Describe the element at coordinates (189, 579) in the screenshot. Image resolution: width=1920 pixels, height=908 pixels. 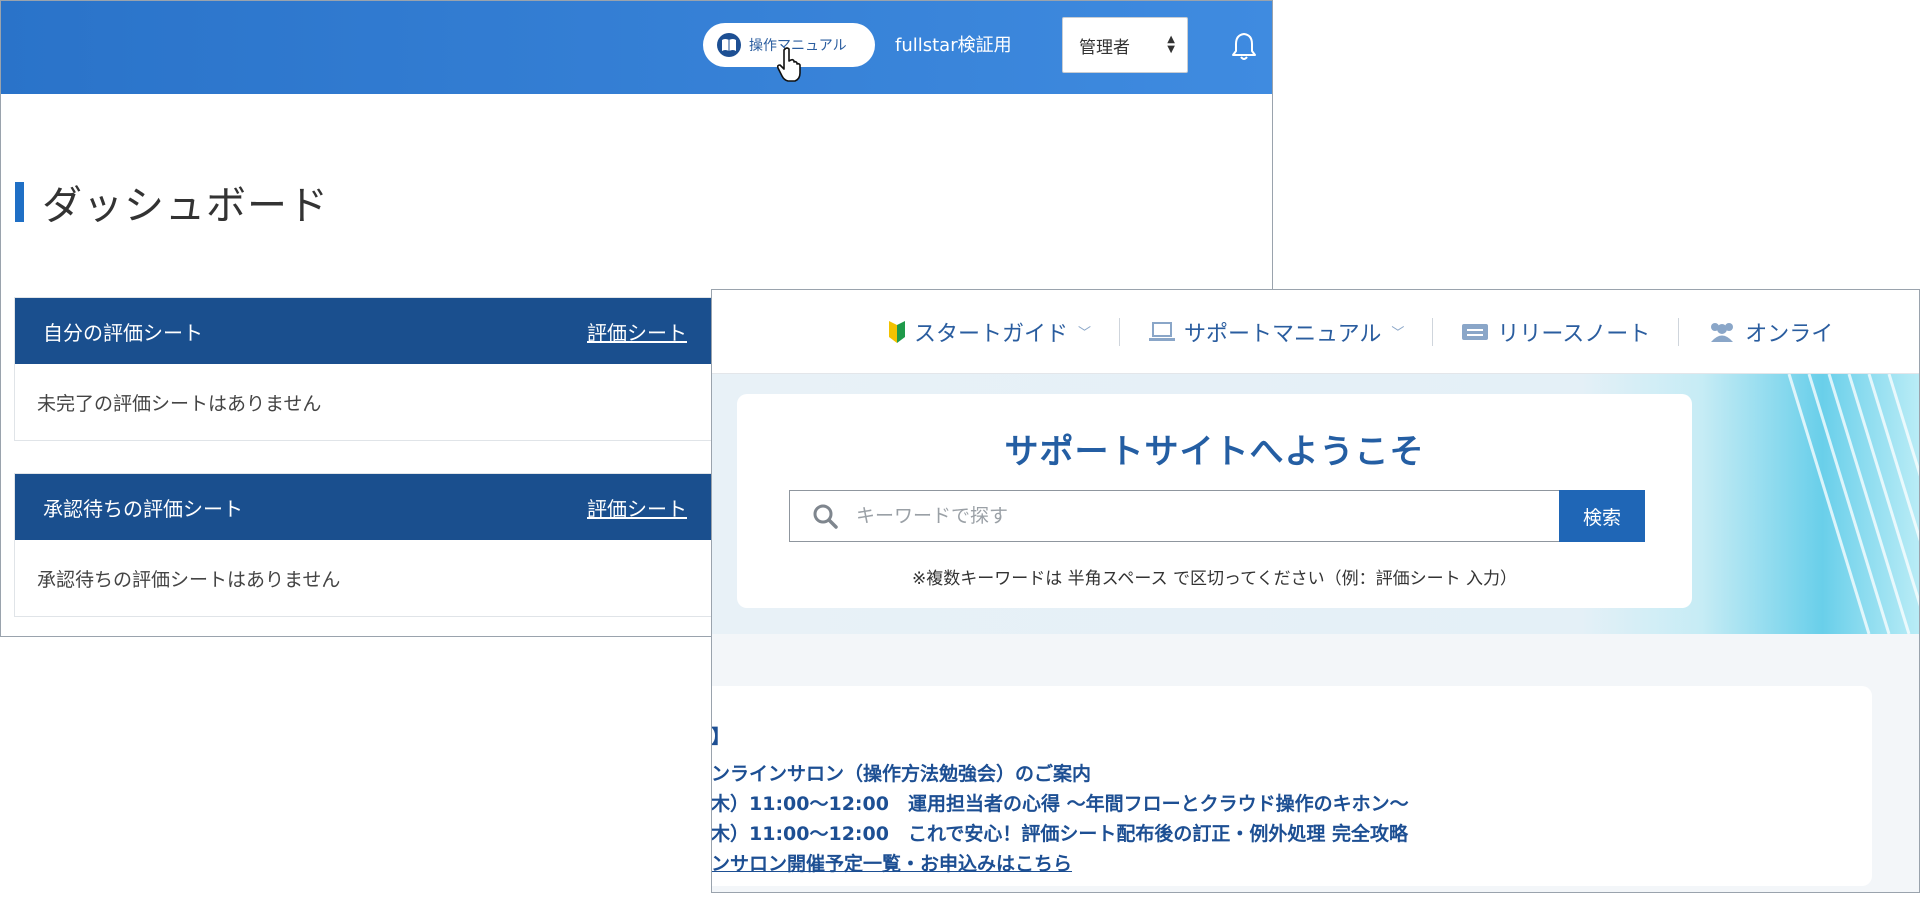
I see `empty-message: 承認待ちの評価シートはありません` at that location.